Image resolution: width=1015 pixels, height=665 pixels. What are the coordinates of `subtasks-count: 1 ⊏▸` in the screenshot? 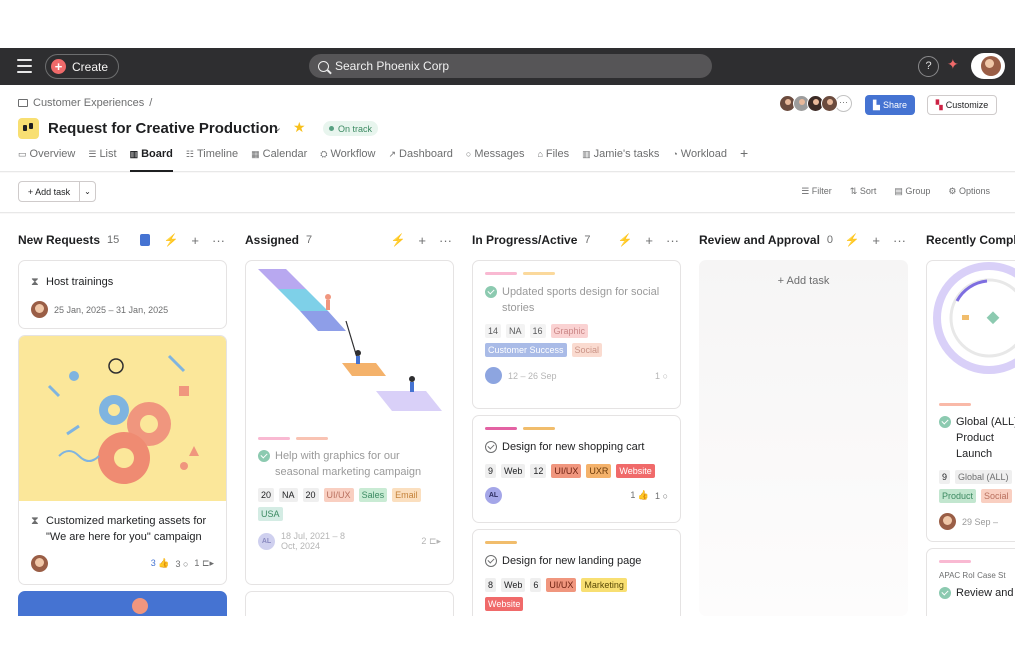 It's located at (204, 563).